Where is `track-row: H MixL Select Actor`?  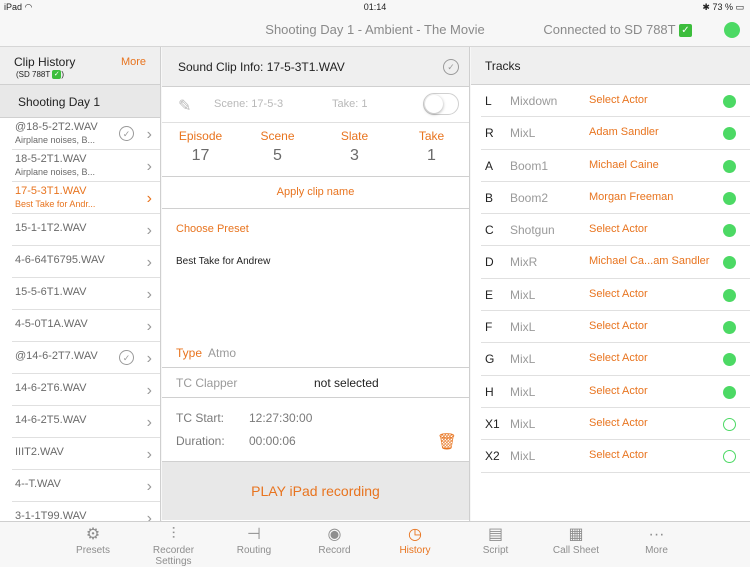
track-row: H MixL Select Actor is located at coordinates (615, 392).